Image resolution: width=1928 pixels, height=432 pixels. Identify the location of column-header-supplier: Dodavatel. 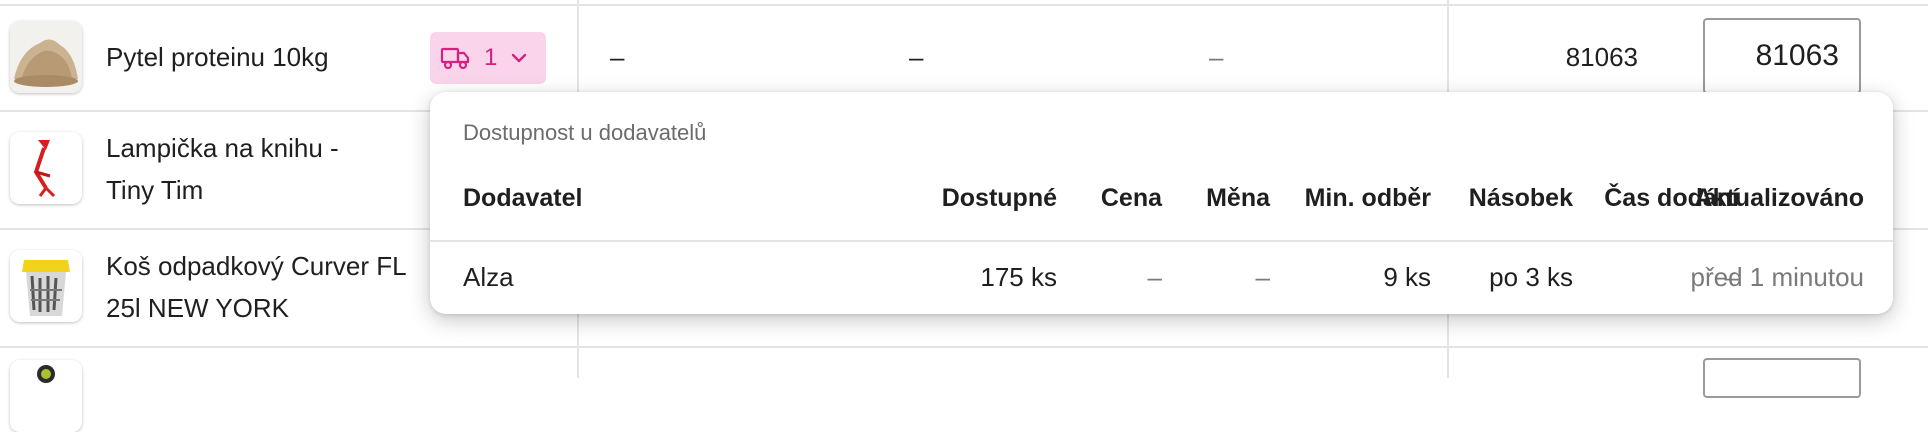
(523, 198).